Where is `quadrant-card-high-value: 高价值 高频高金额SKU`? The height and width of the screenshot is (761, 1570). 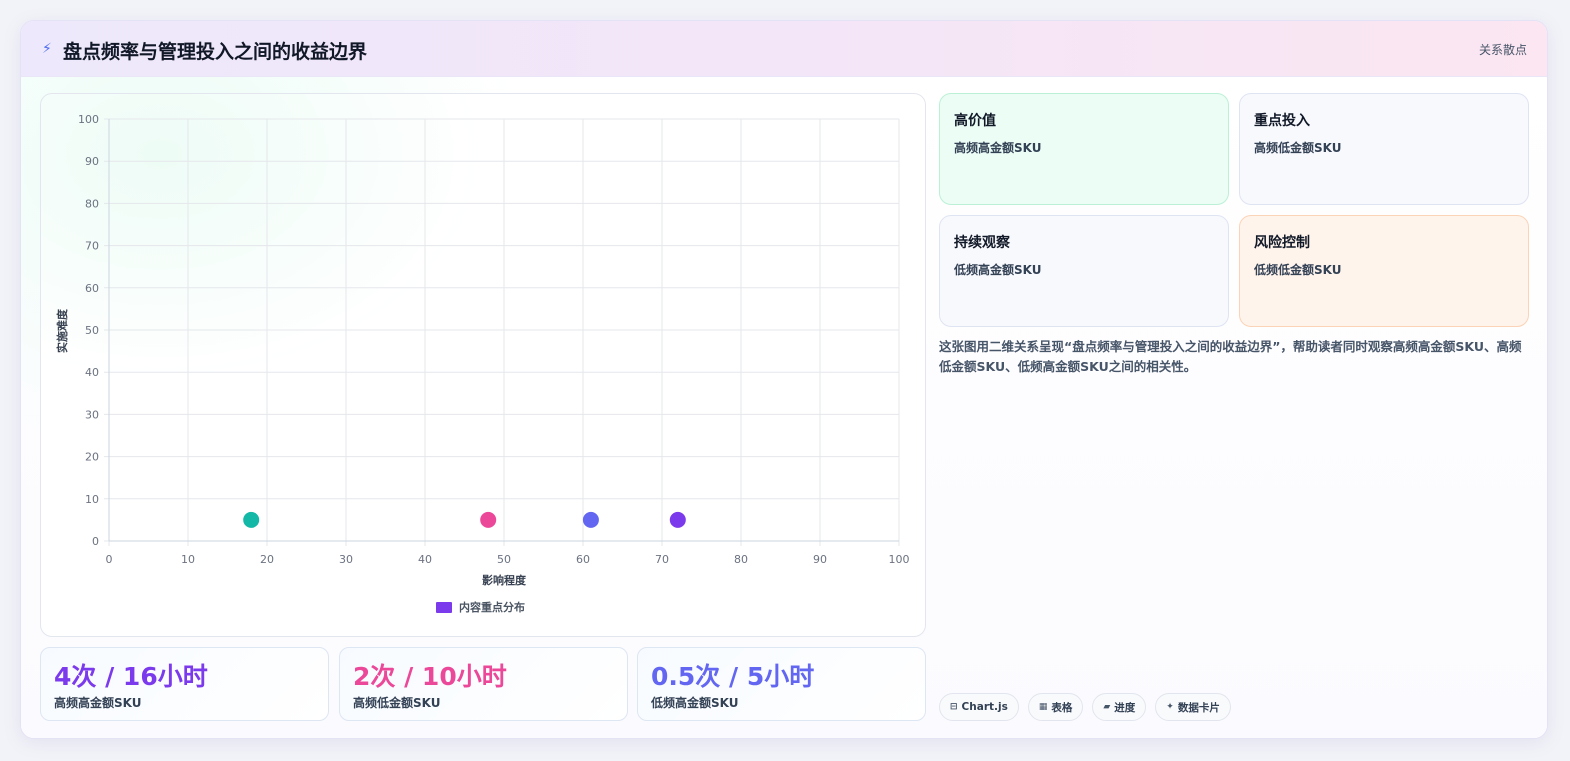 quadrant-card-high-value: 高价值 高频高金额SKU is located at coordinates (1084, 149).